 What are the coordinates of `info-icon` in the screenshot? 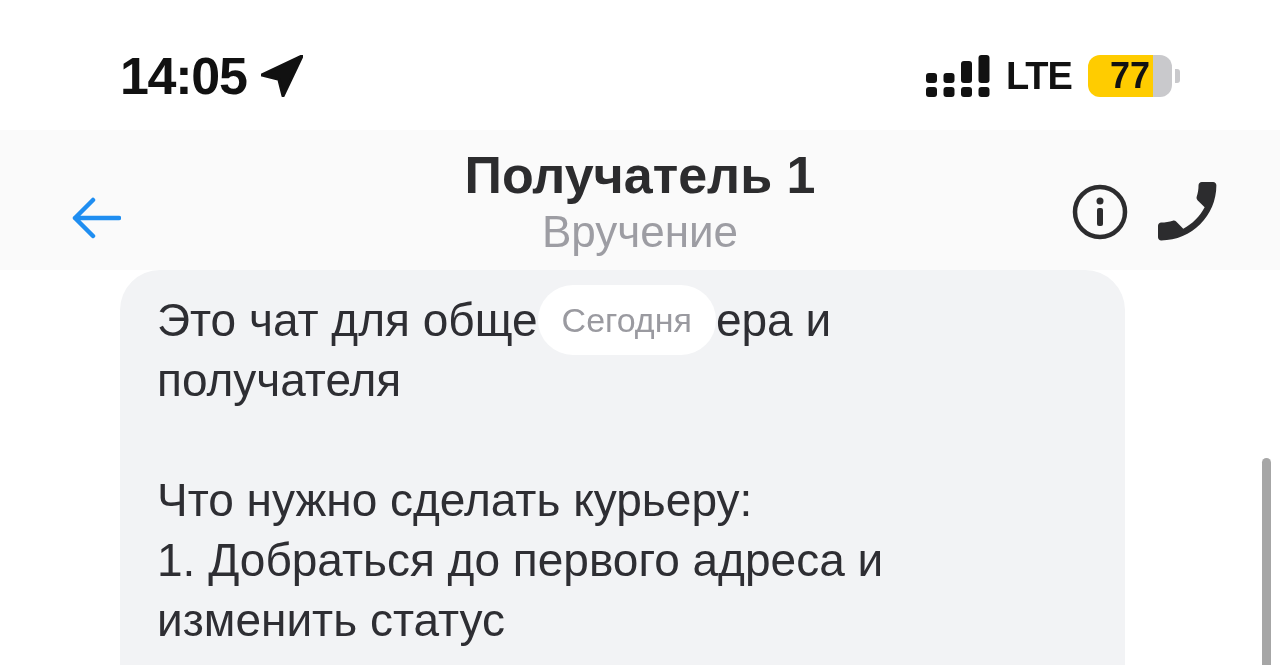 It's located at (1100, 212).